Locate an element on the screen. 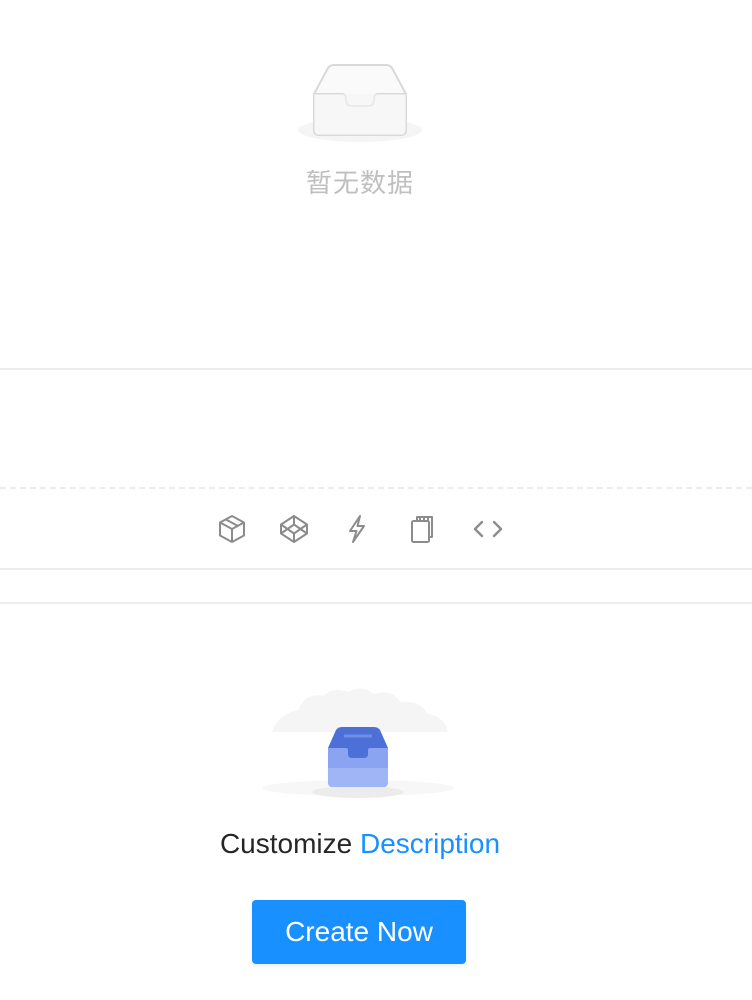 This screenshot has height=1000, width=752. actions-divider-dashed is located at coordinates (376, 488).